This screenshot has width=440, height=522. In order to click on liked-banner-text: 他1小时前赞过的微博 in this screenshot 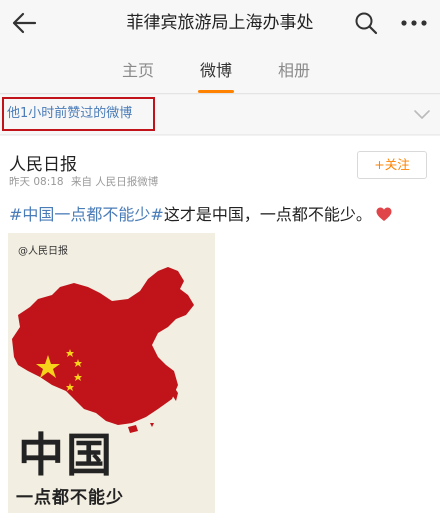, I will do `click(70, 113)`.